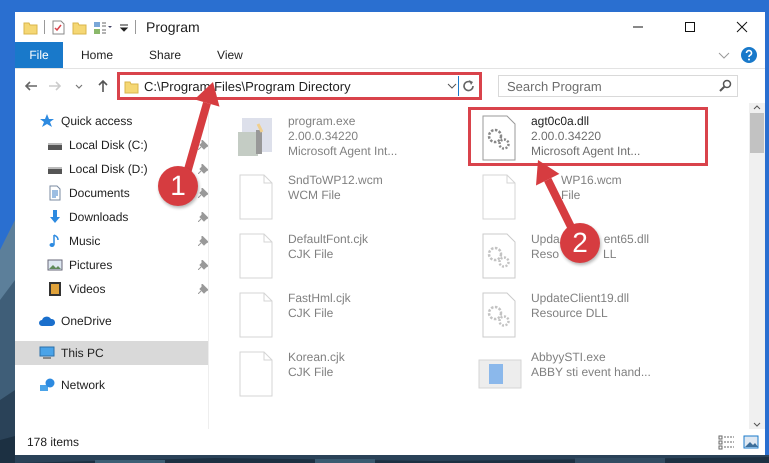 The width and height of the screenshot is (769, 463). I want to click on file-detail: WCM File, so click(314, 195).